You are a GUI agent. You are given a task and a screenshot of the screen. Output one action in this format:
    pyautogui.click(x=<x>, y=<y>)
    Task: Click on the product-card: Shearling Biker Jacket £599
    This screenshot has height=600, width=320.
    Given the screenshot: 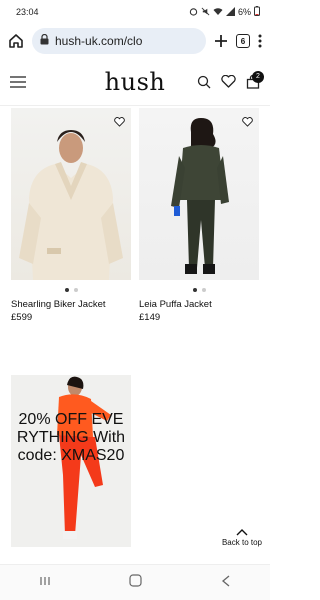 What is the action you would take?
    pyautogui.click(x=71, y=216)
    